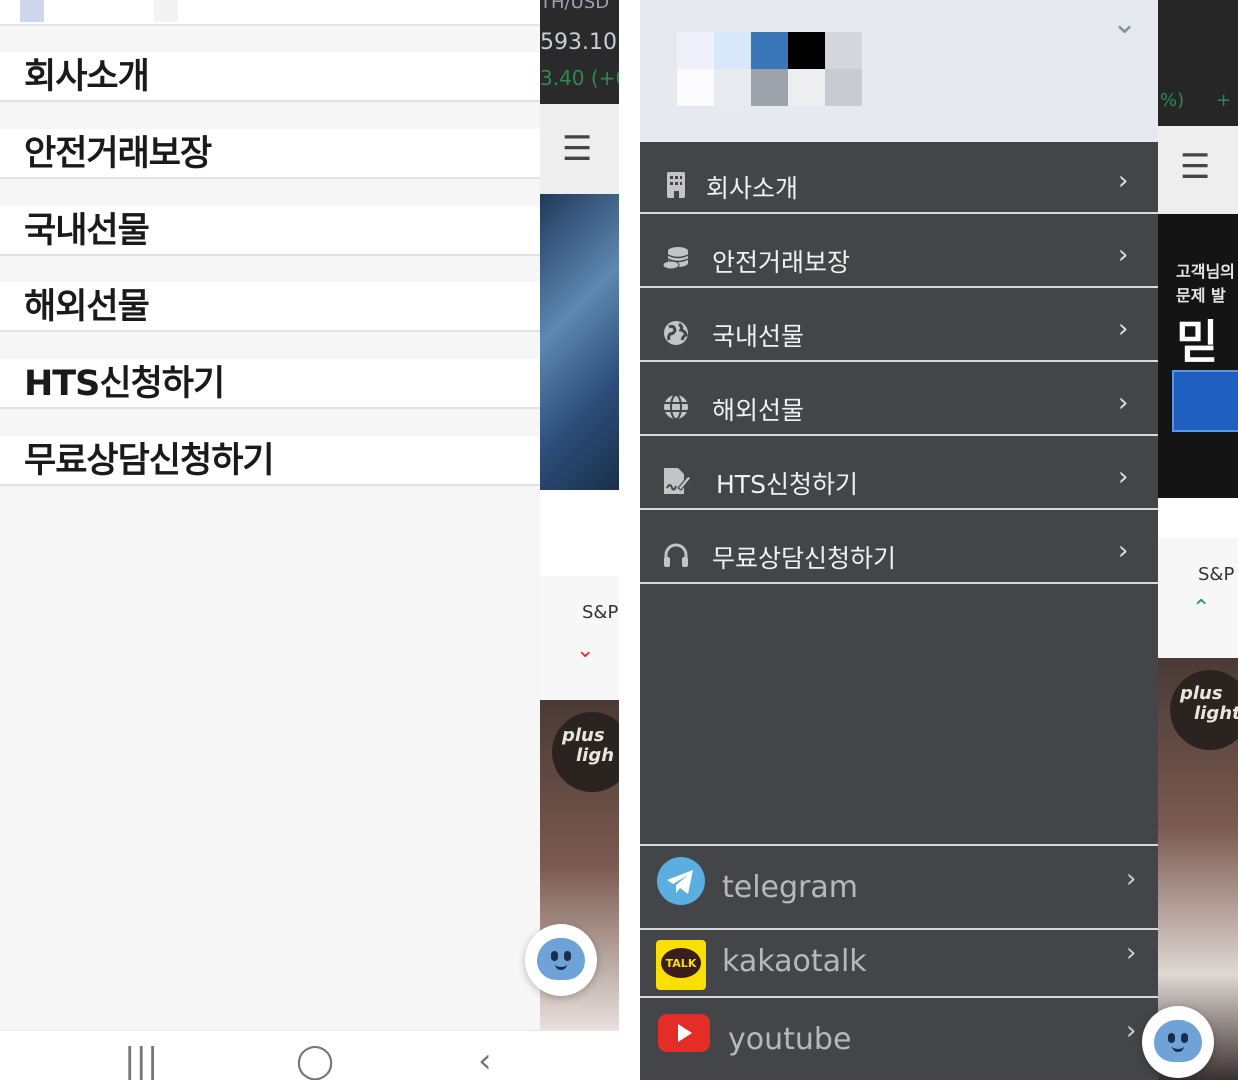  Describe the element at coordinates (899, 1038) in the screenshot. I see `social-link-youtube: youtube ›` at that location.